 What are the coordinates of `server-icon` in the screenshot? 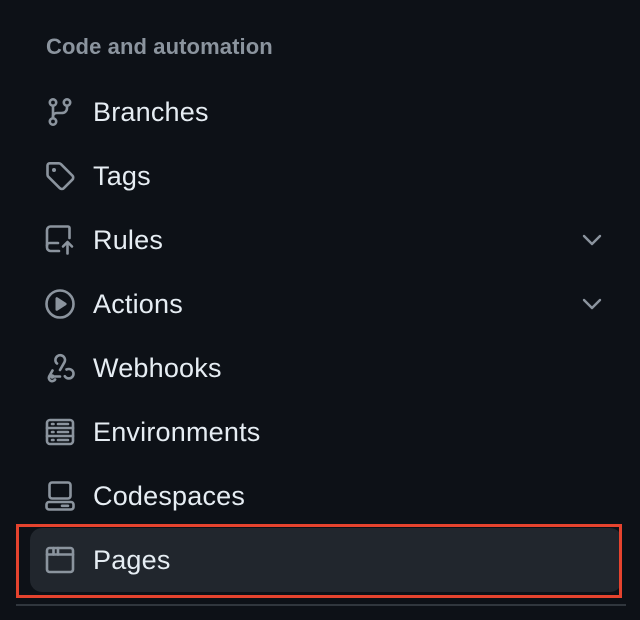 It's located at (60, 432).